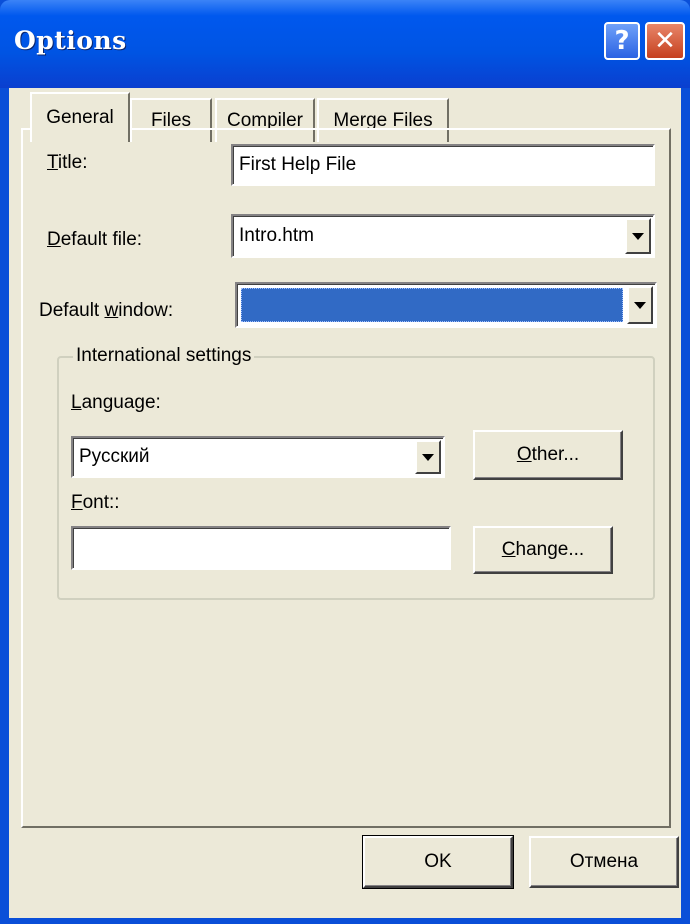  Describe the element at coordinates (261, 548) in the screenshot. I see `font-input` at that location.